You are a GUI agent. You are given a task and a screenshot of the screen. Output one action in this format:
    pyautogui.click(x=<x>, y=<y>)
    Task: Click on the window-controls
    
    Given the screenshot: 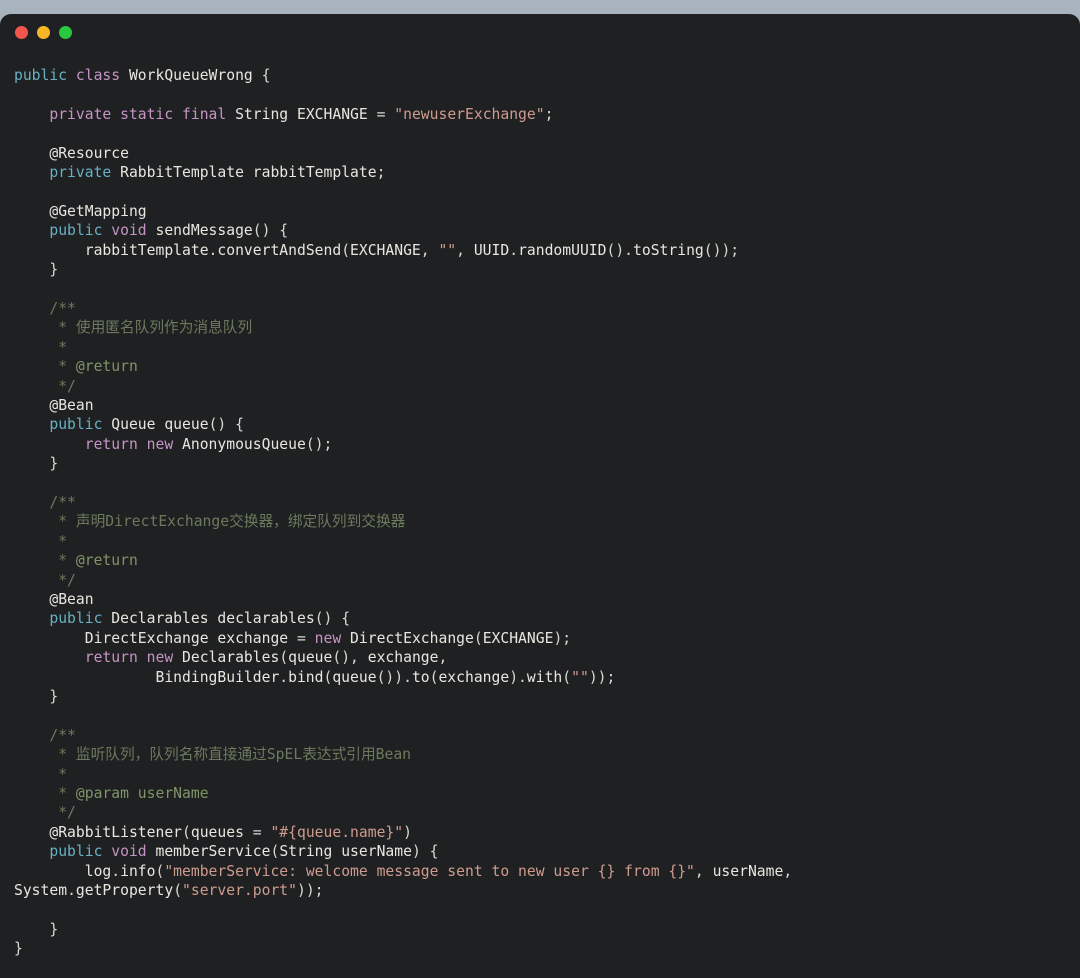 What is the action you would take?
    pyautogui.click(x=43, y=32)
    